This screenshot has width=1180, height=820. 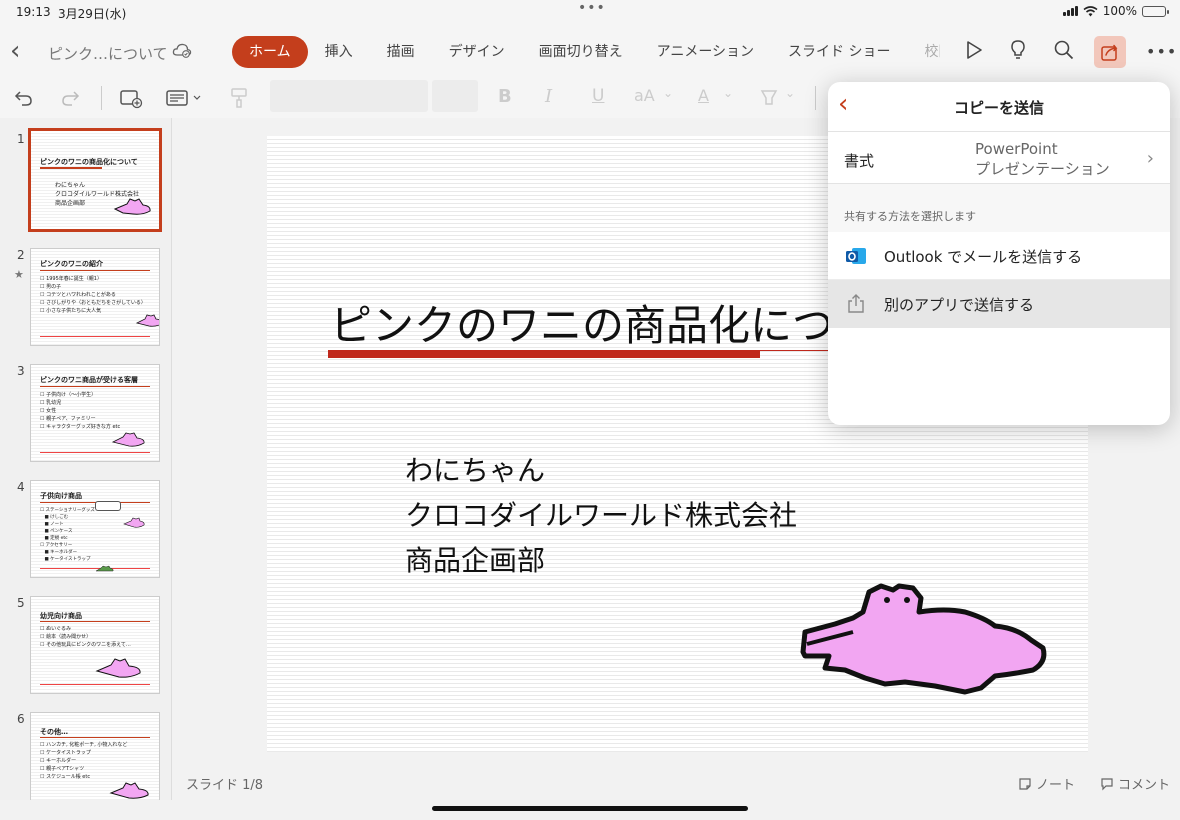 I want to click on font-size-icon: aA, so click(x=644, y=98).